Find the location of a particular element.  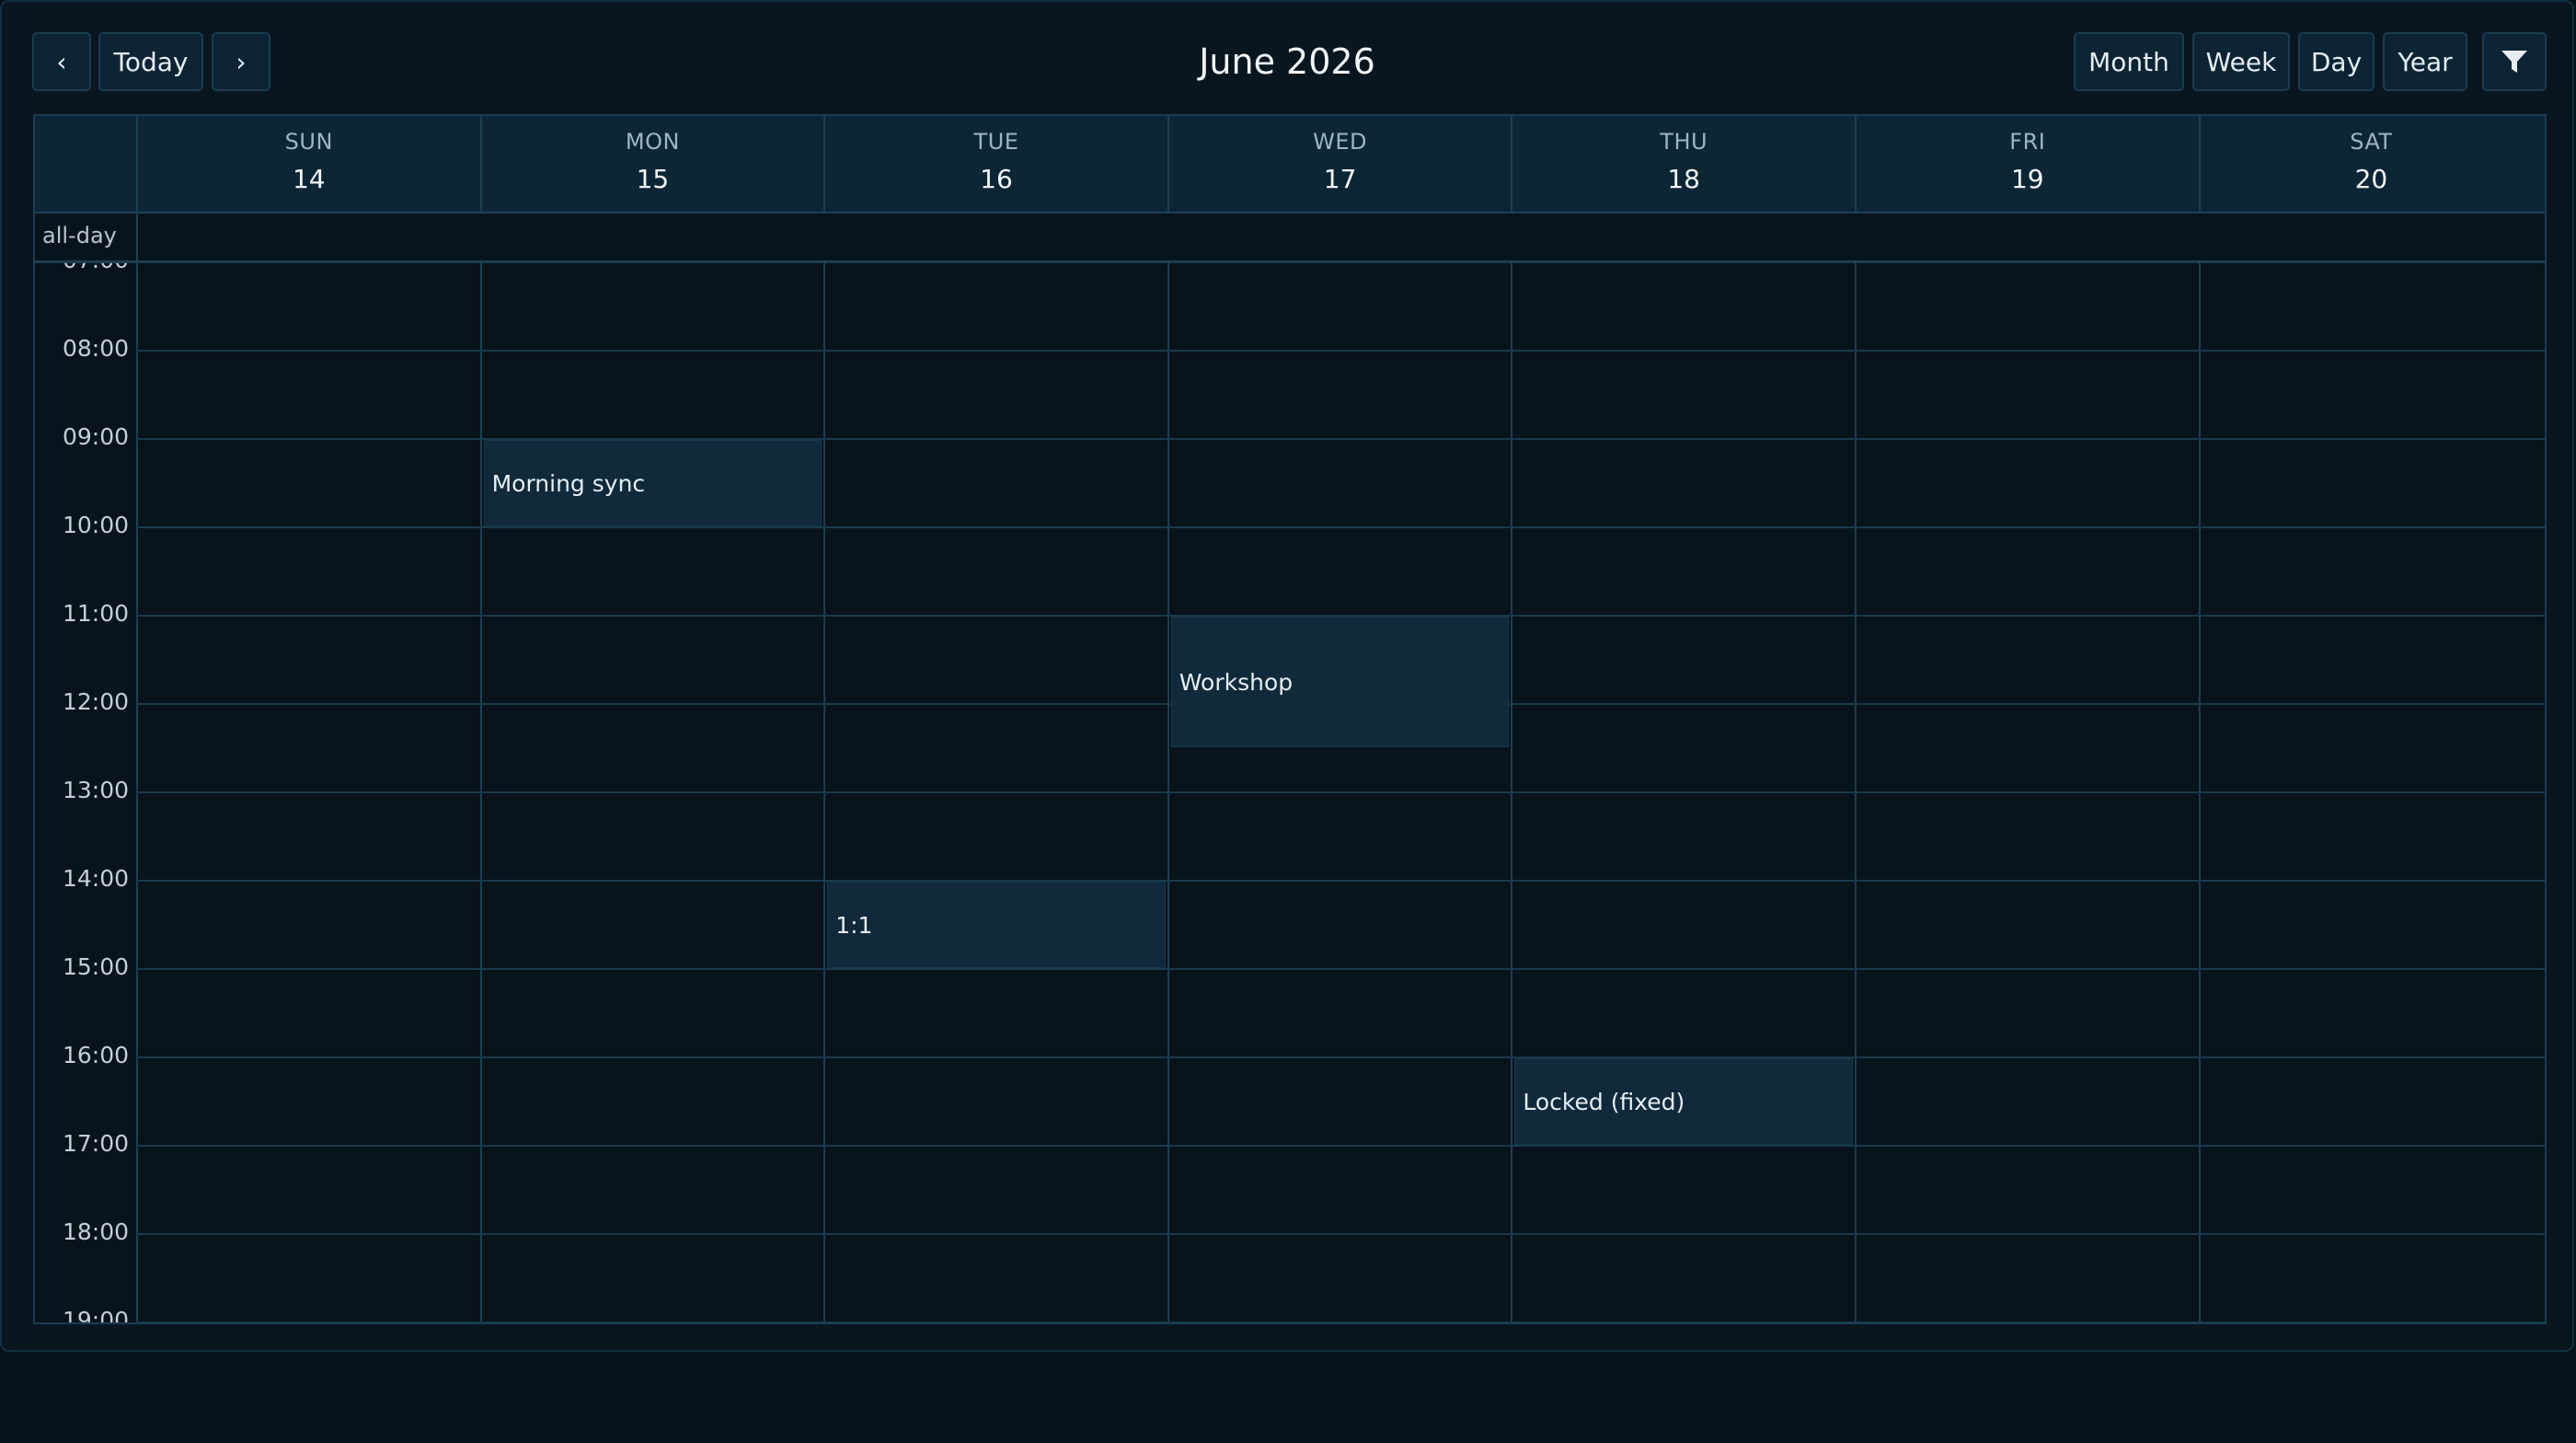

day-number-label: 16 is located at coordinates (997, 179).